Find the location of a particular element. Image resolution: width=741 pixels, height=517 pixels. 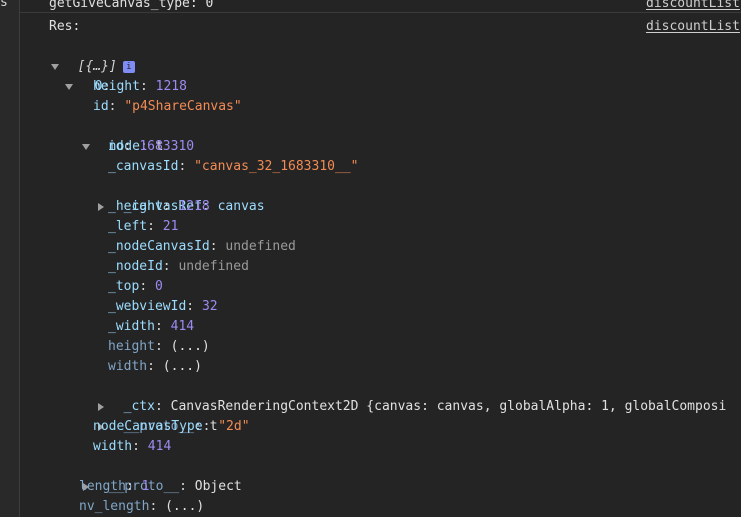

tree-row-length: length: 1 is located at coordinates (114, 486).